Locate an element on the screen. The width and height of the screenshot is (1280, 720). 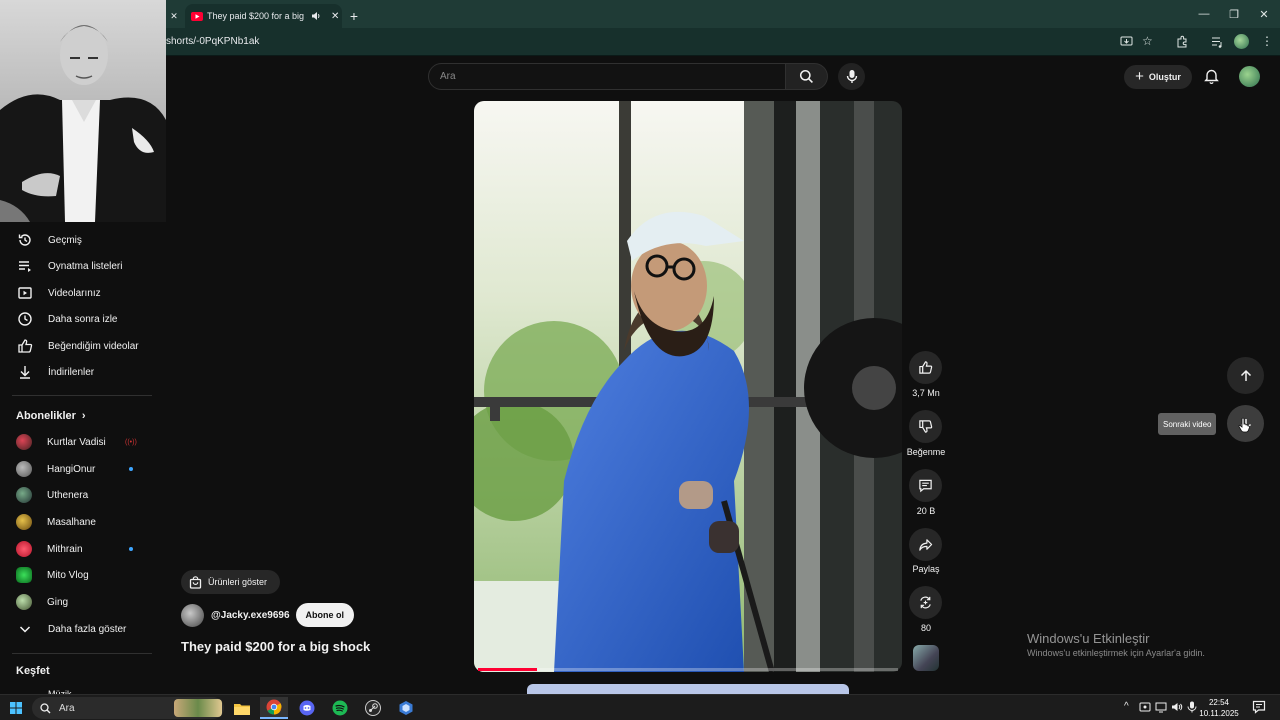
clock-date: 10.11.2025 is located at coordinates (1219, 713).